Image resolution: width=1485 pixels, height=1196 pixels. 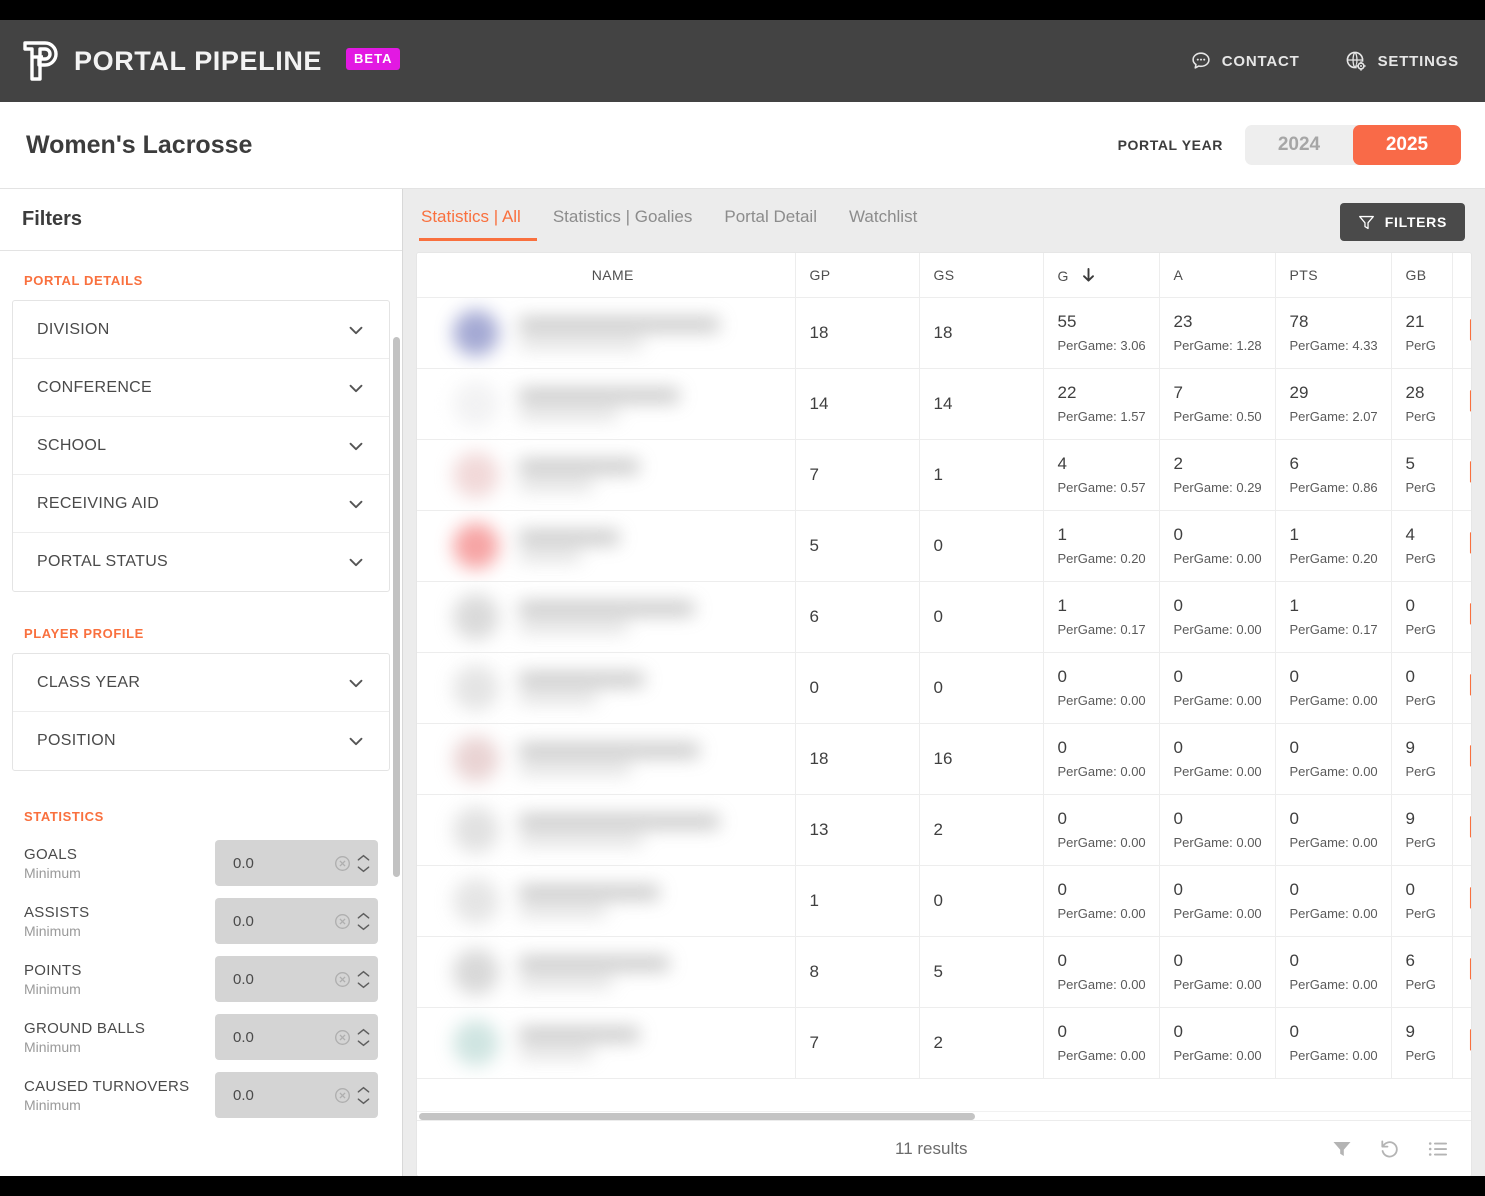 What do you see at coordinates (296, 979) in the screenshot?
I see `stat-input-points: 0.0` at bounding box center [296, 979].